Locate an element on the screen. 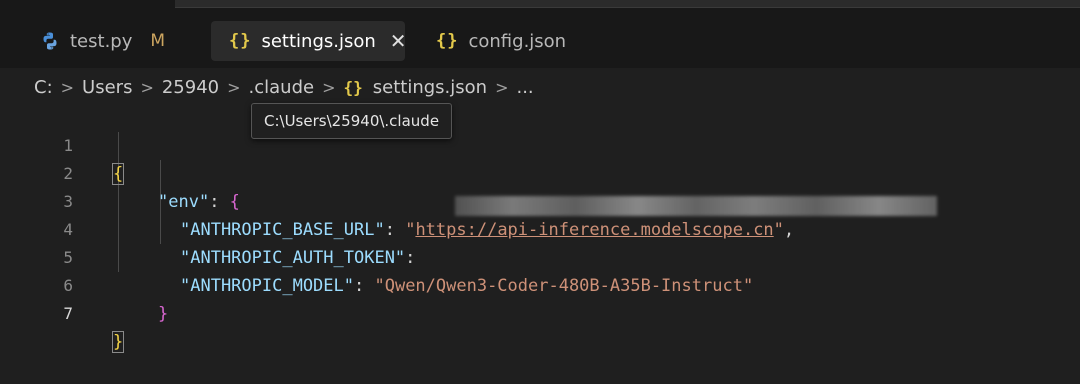  python-icon is located at coordinates (50, 41).